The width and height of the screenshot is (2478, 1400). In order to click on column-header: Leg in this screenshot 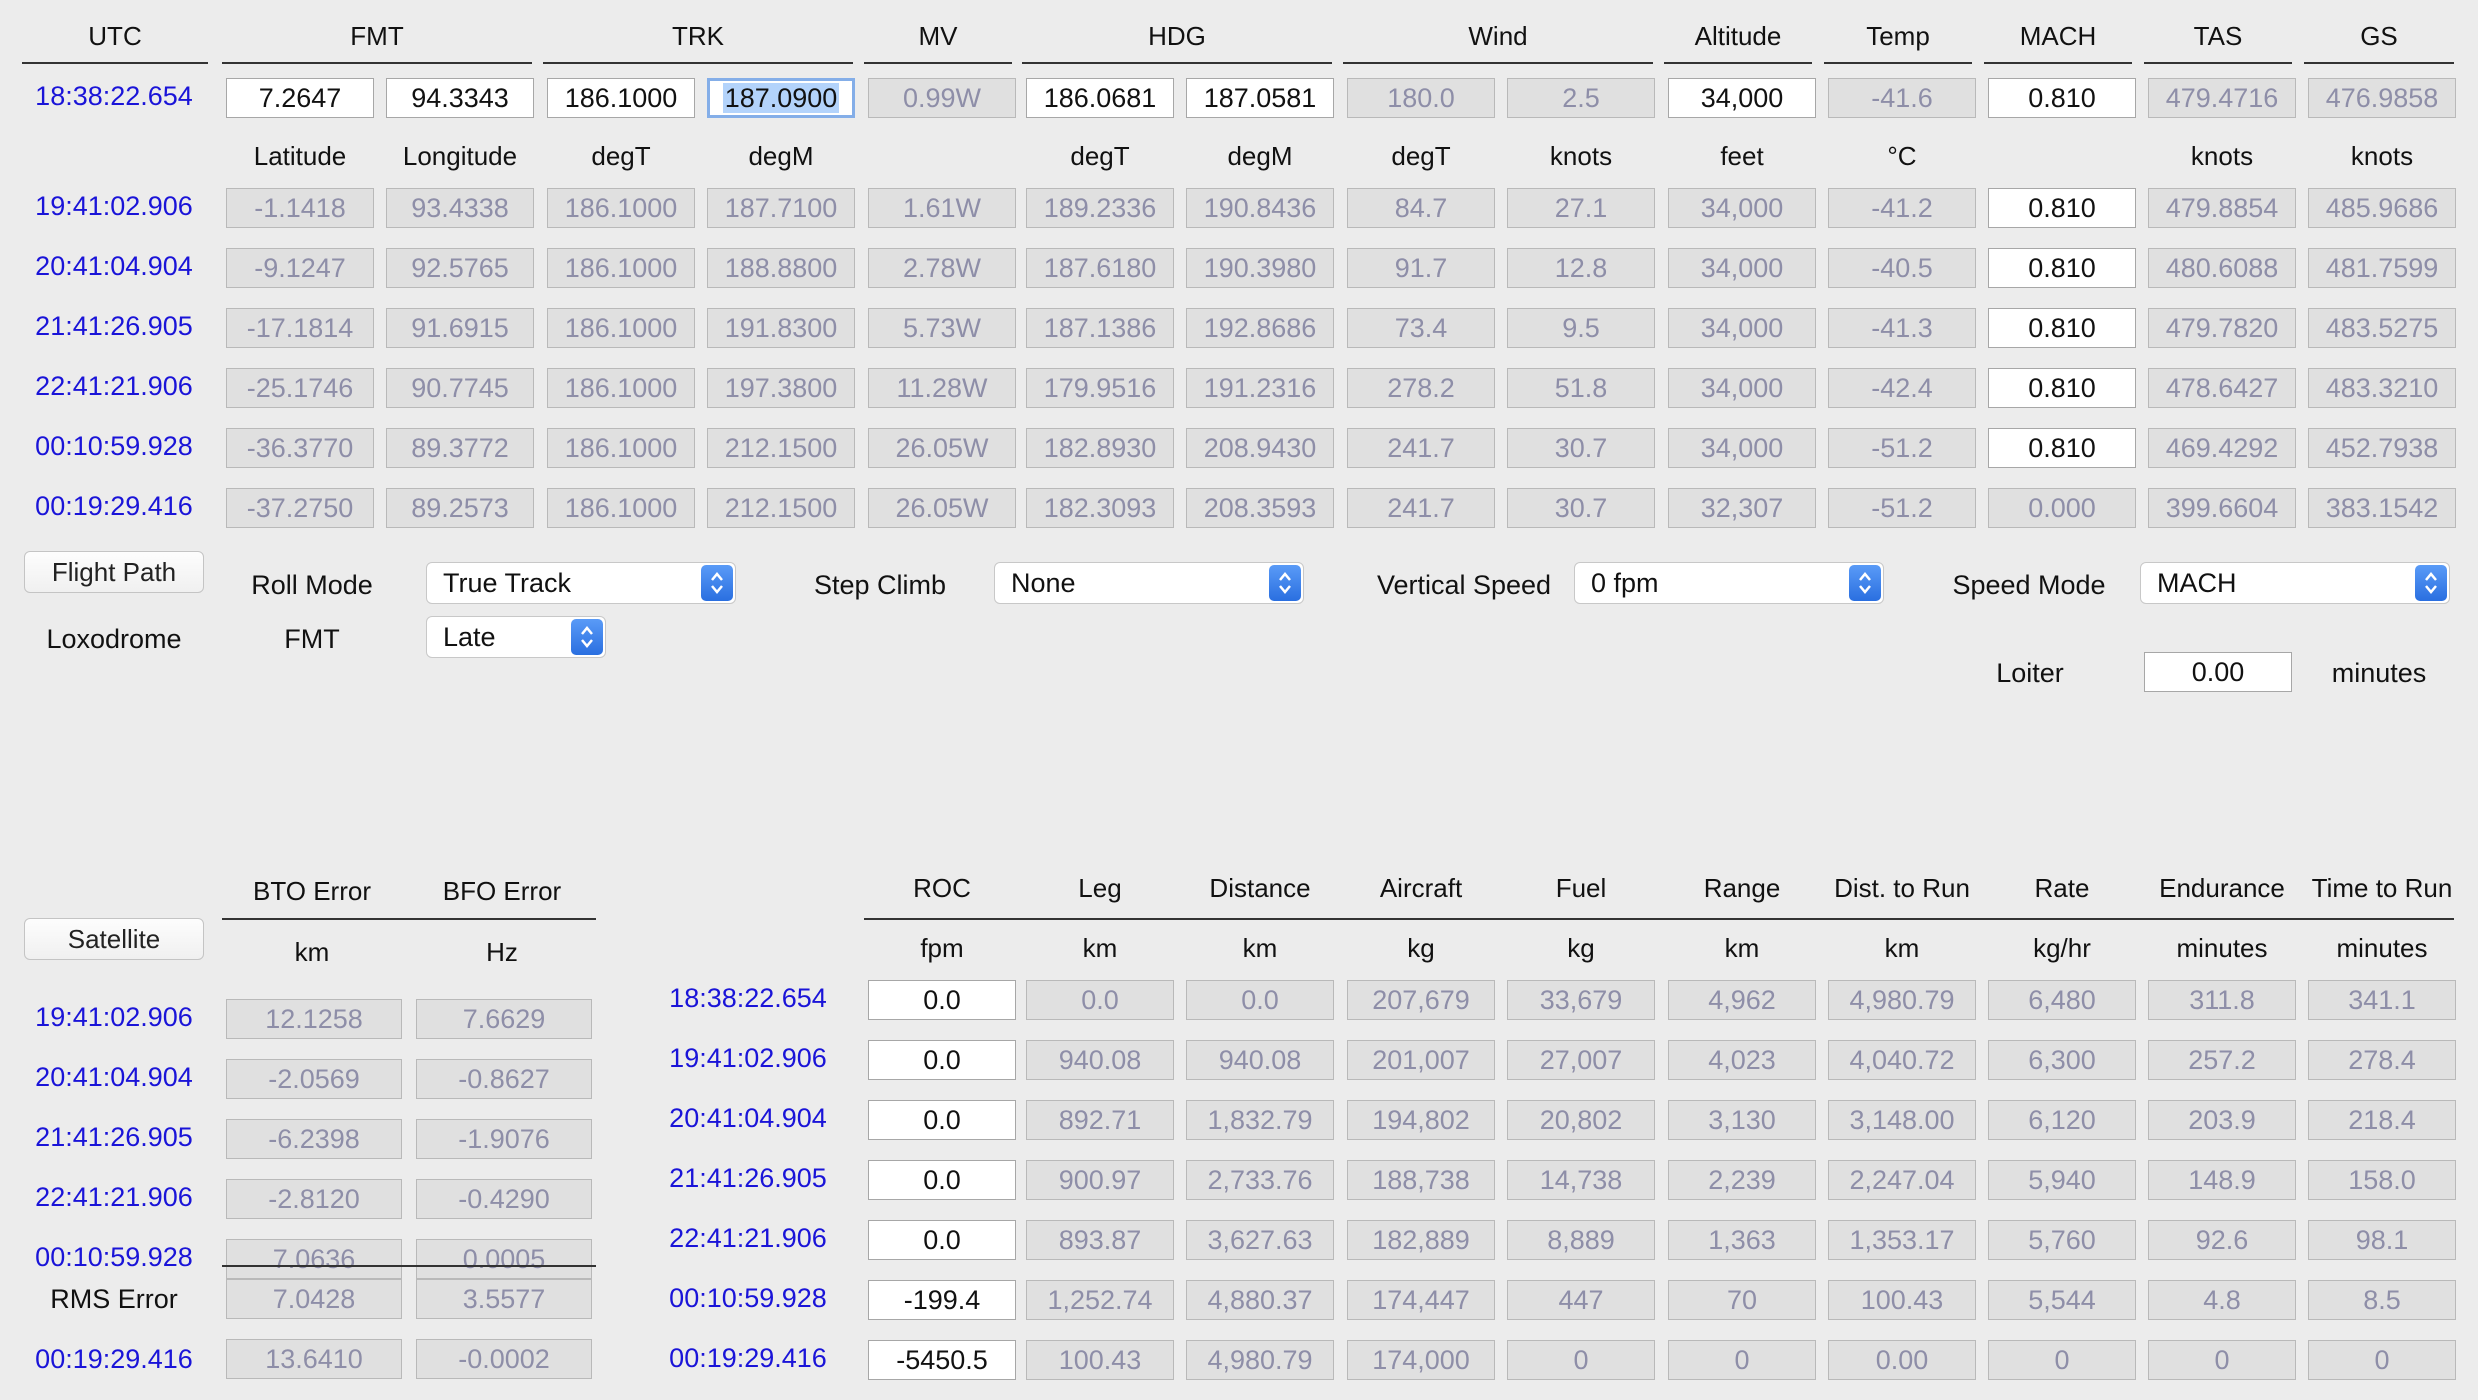, I will do `click(1100, 888)`.